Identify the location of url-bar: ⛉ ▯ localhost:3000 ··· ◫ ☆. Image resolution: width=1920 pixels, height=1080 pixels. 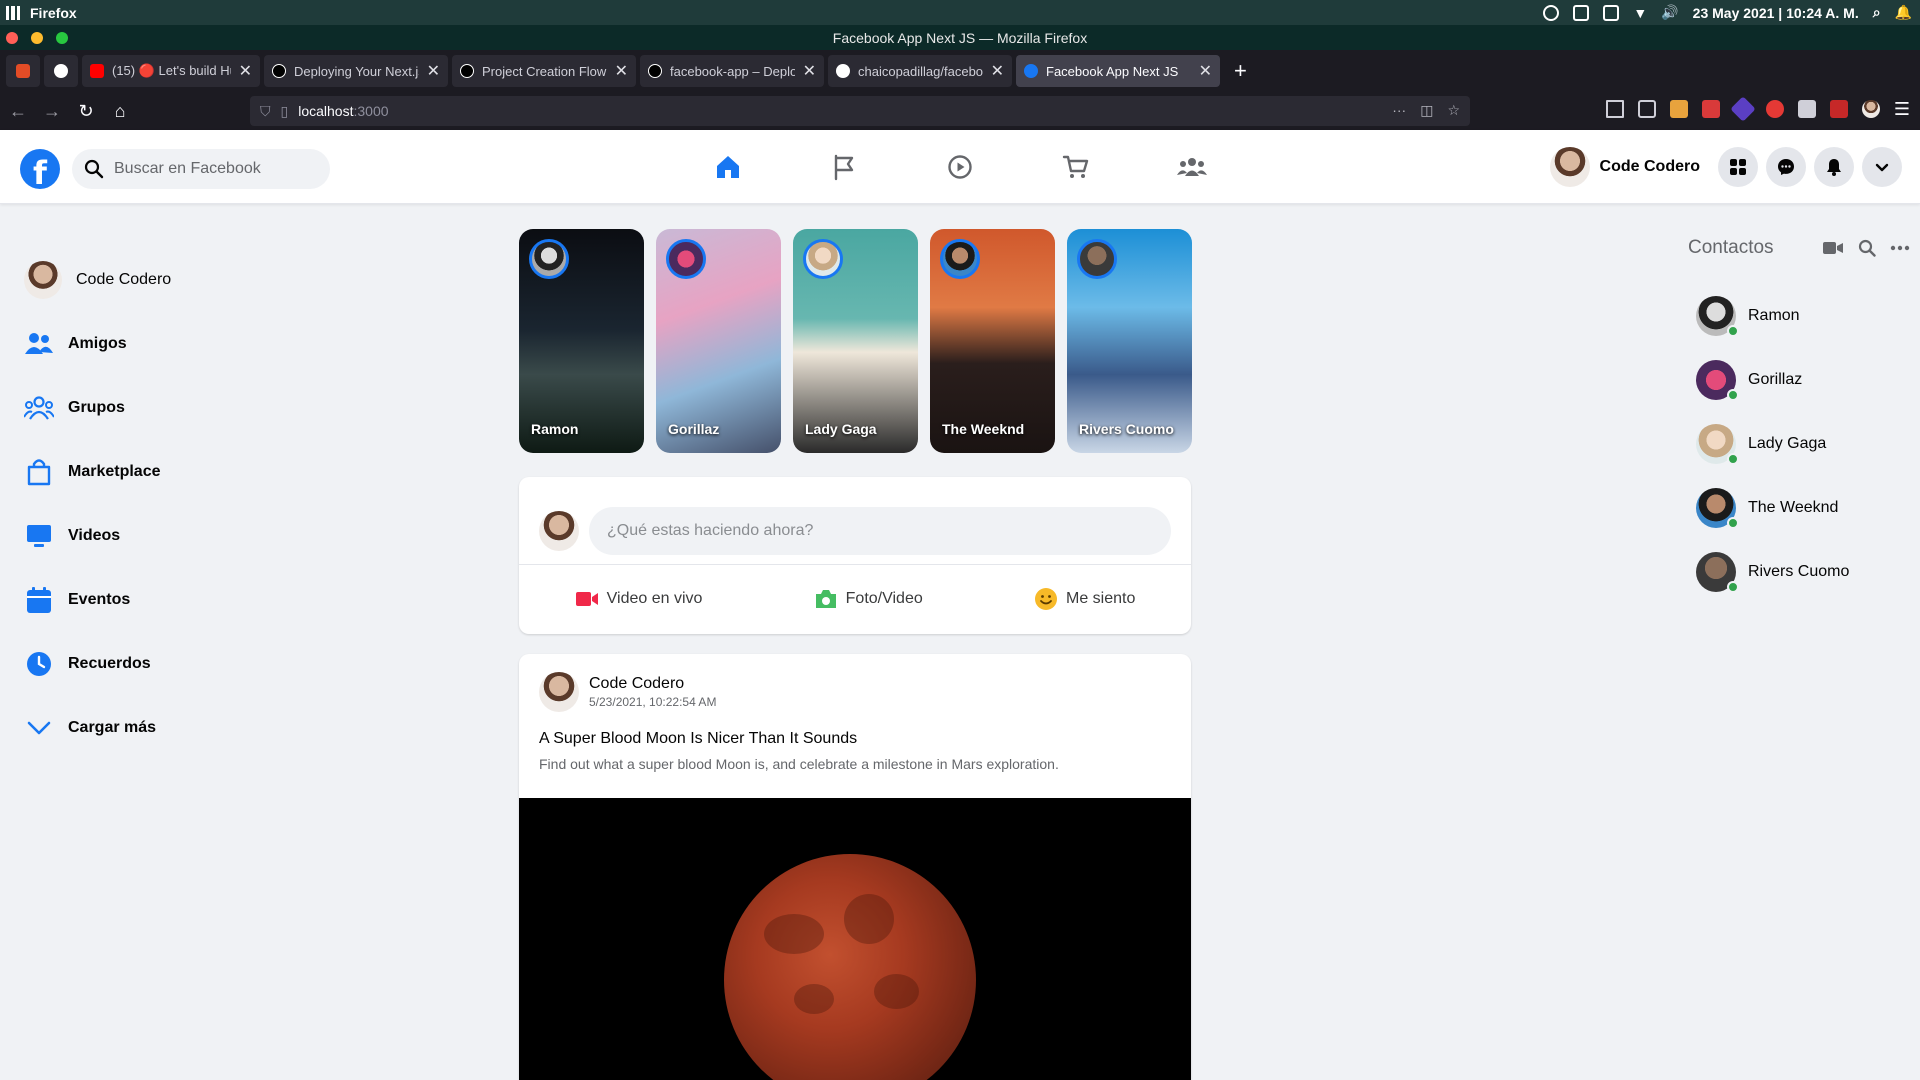
(860, 111).